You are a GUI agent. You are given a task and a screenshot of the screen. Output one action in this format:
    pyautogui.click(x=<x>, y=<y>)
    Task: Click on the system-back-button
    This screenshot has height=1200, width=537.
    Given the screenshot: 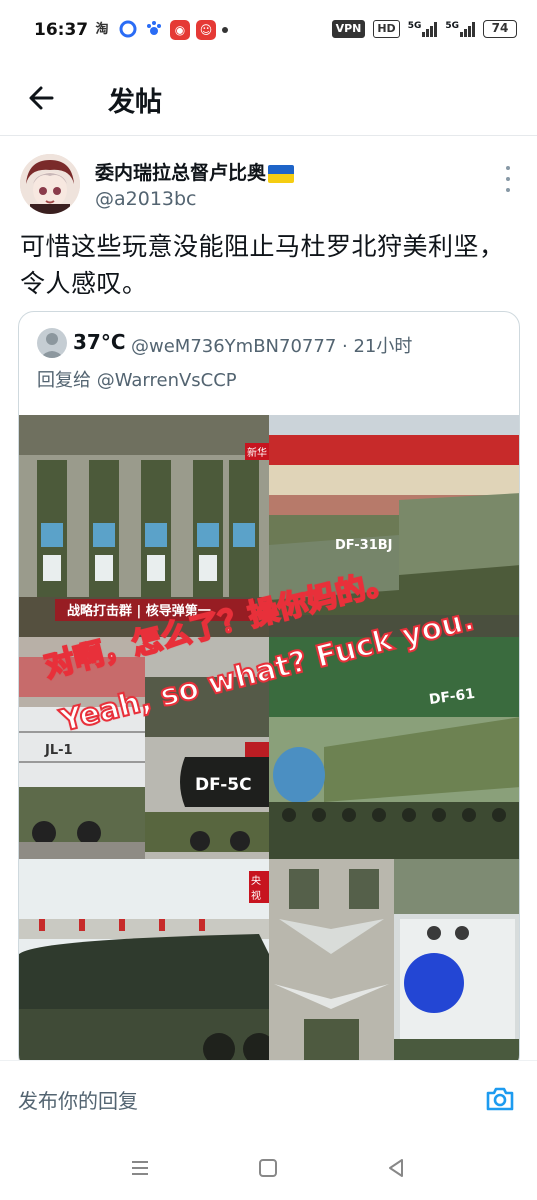 What is the action you would take?
    pyautogui.click(x=396, y=1168)
    